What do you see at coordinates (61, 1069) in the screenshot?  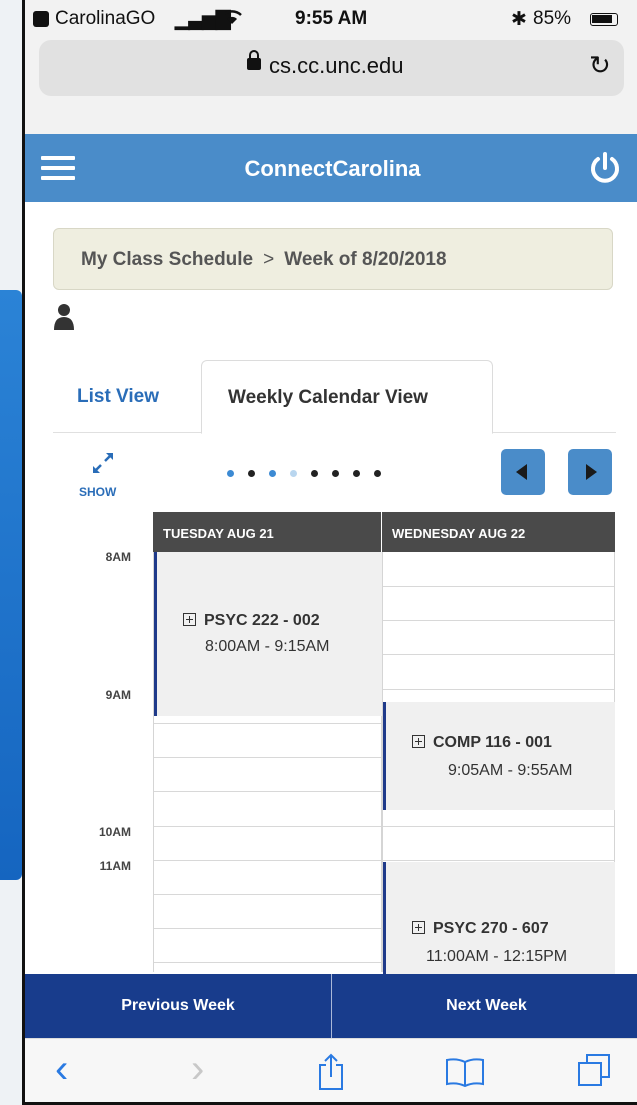 I see `back-icon: ‹` at bounding box center [61, 1069].